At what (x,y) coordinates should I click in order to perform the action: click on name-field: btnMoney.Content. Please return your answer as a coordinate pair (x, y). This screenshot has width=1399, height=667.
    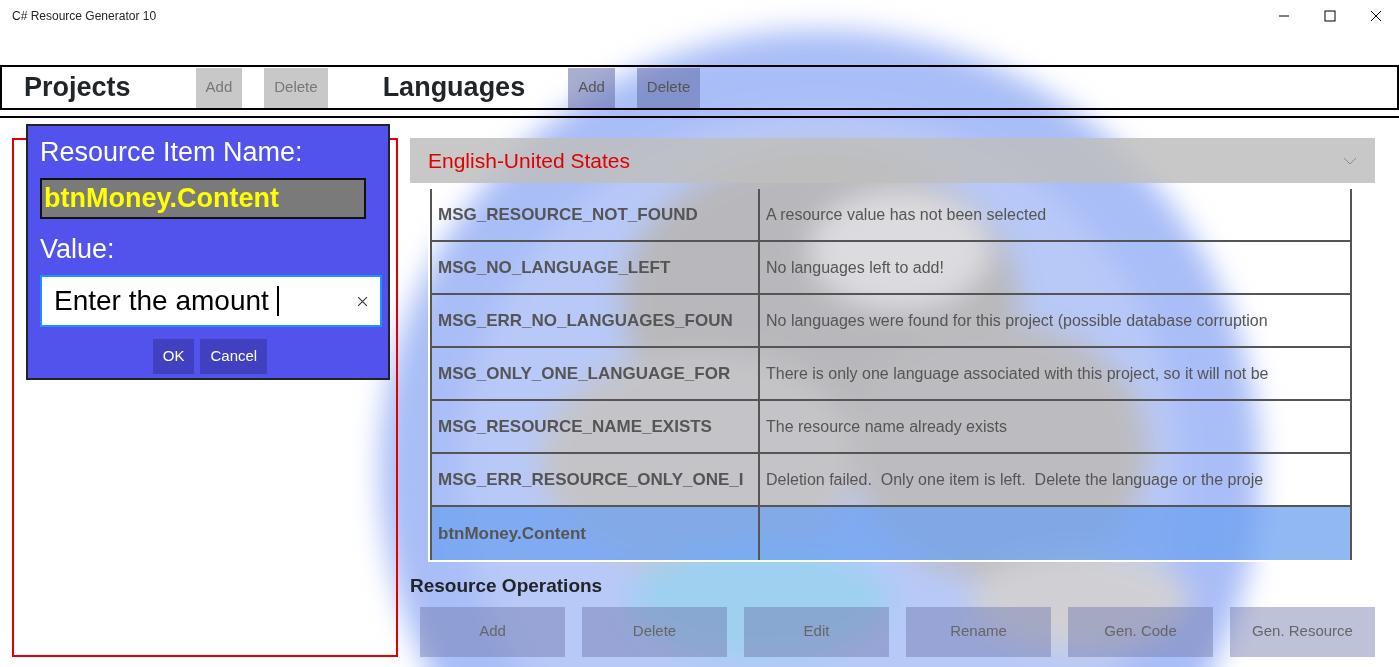
    Looking at the image, I should click on (203, 198).